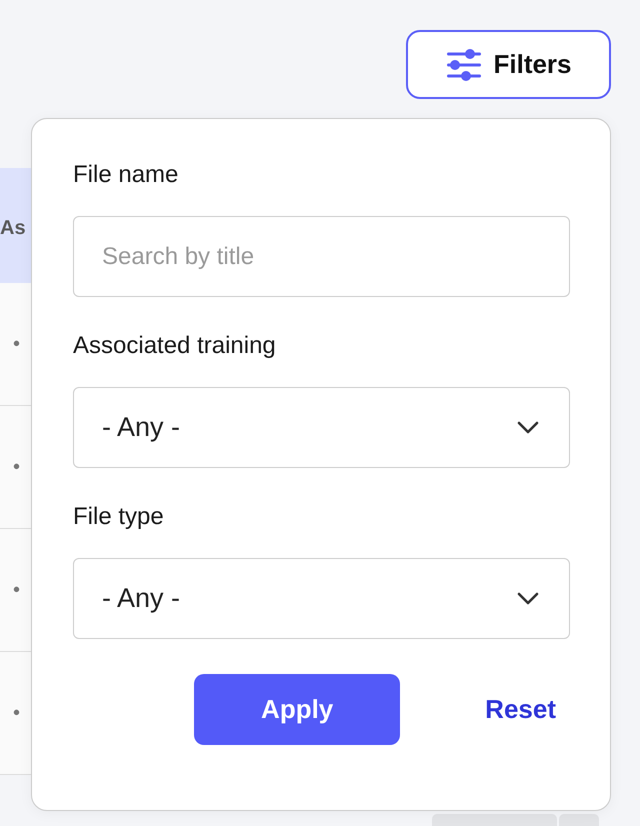 The image size is (640, 826). I want to click on apply-button: Apply, so click(297, 709).